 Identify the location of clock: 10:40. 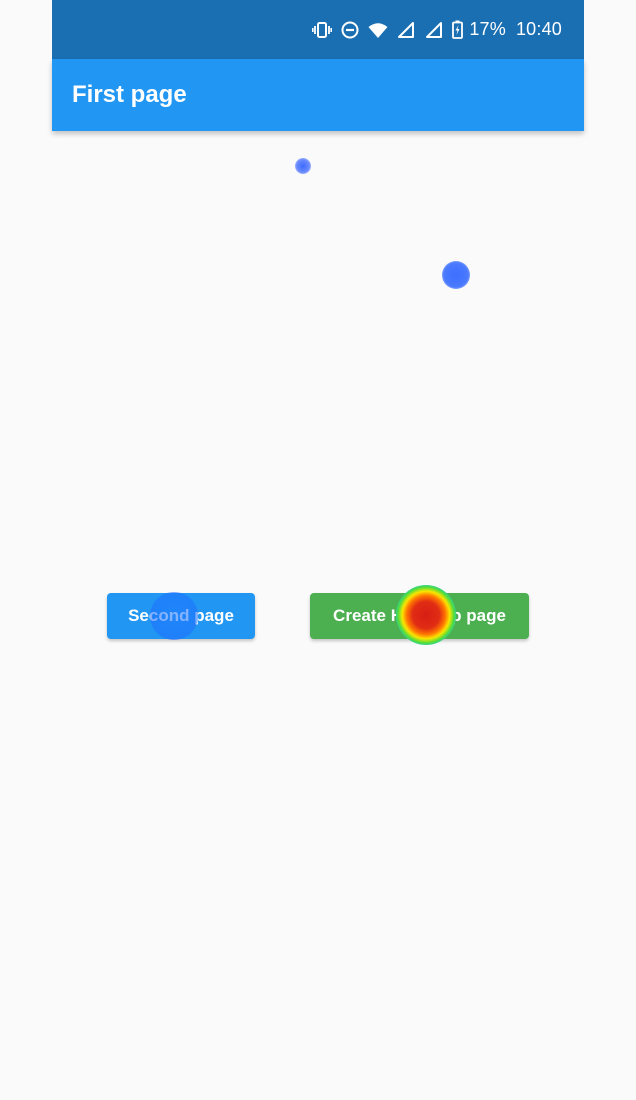
(538, 29).